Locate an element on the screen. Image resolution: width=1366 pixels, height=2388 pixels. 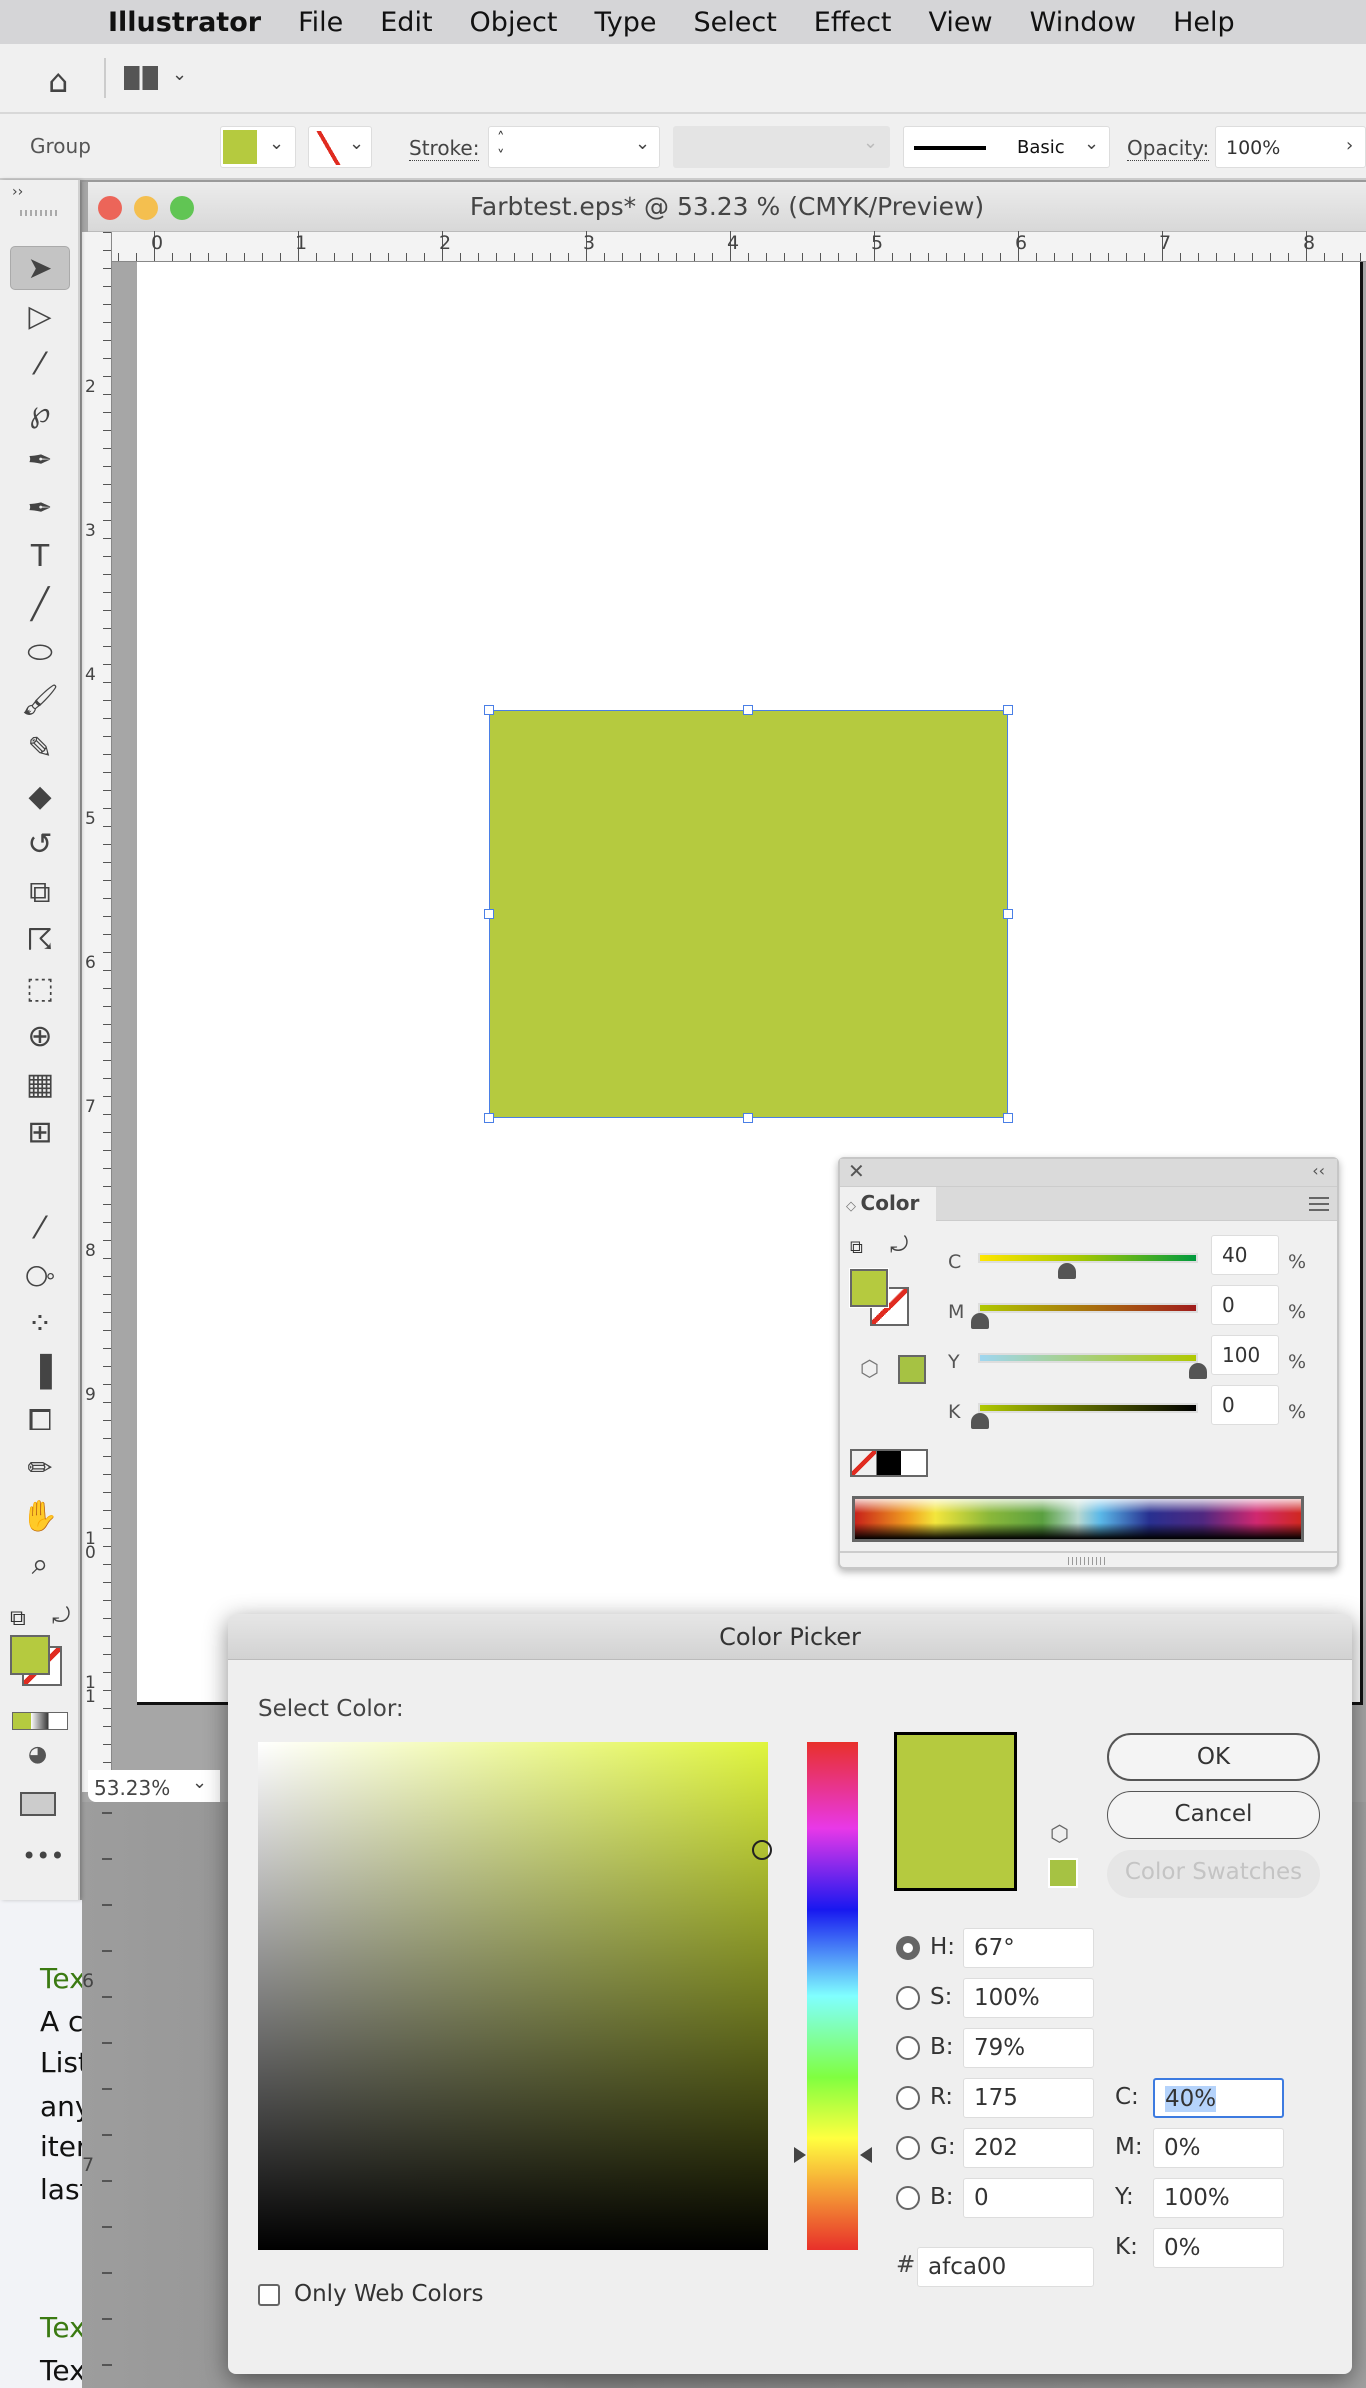
column-graph-tool-icon: ▐ is located at coordinates (40, 1372).